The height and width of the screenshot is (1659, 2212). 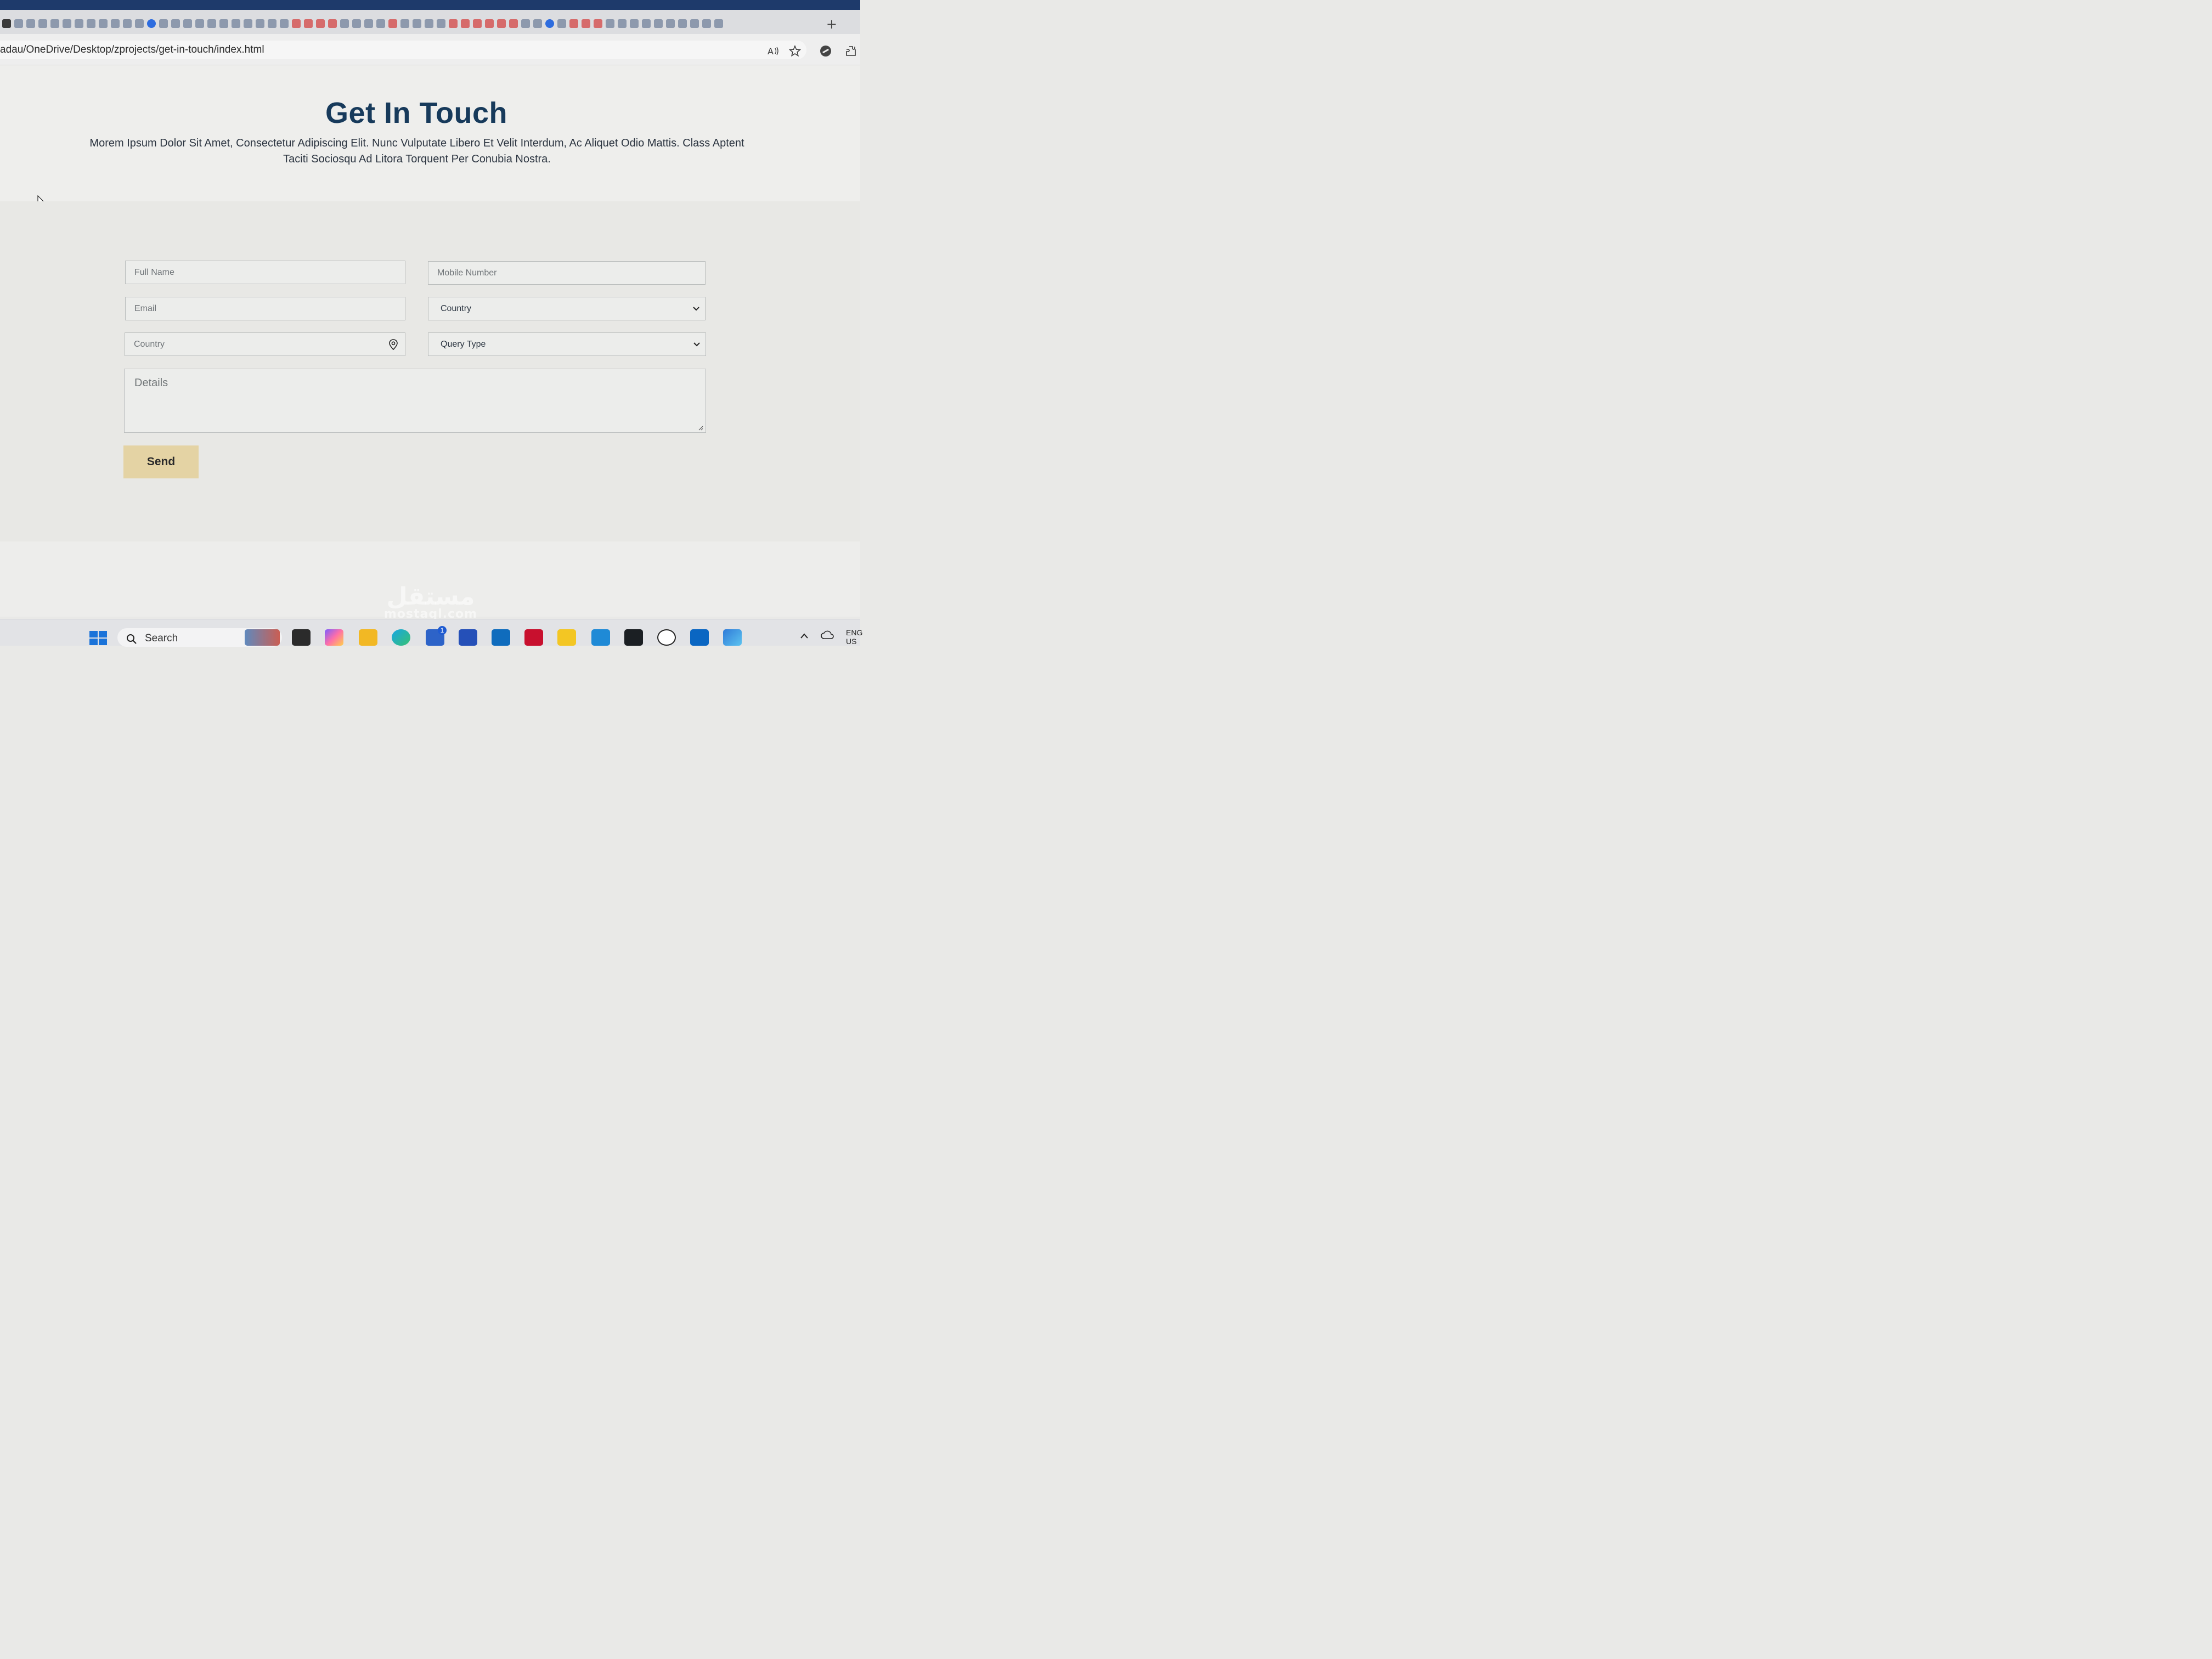 What do you see at coordinates (265, 344) in the screenshot?
I see `country-location-input: Country` at bounding box center [265, 344].